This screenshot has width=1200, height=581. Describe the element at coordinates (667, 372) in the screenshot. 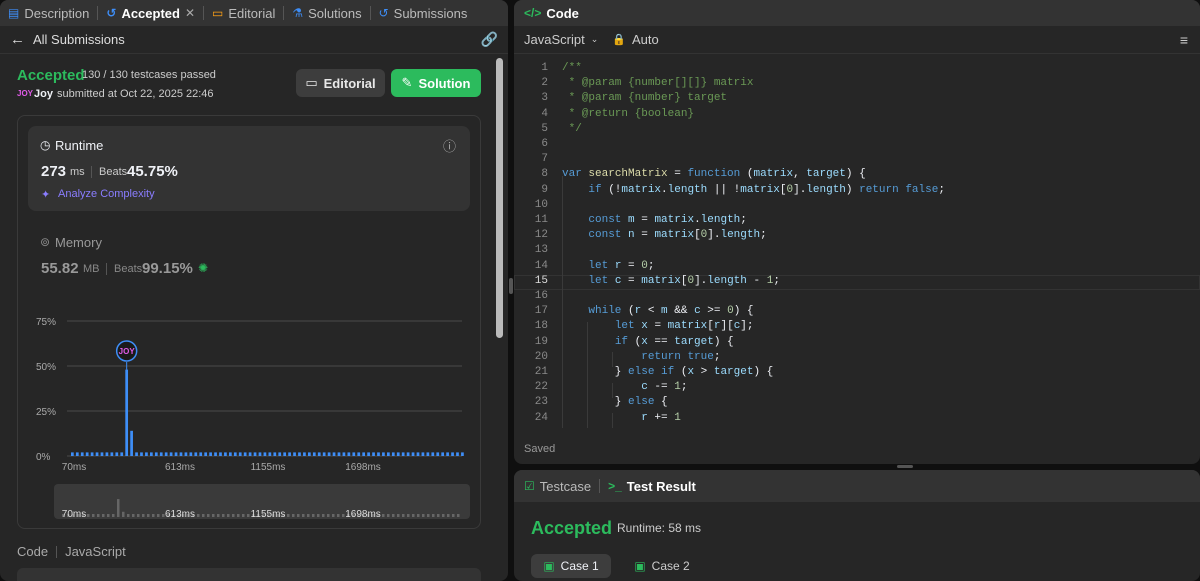

I see `code-line: } else if (x > target) {` at that location.